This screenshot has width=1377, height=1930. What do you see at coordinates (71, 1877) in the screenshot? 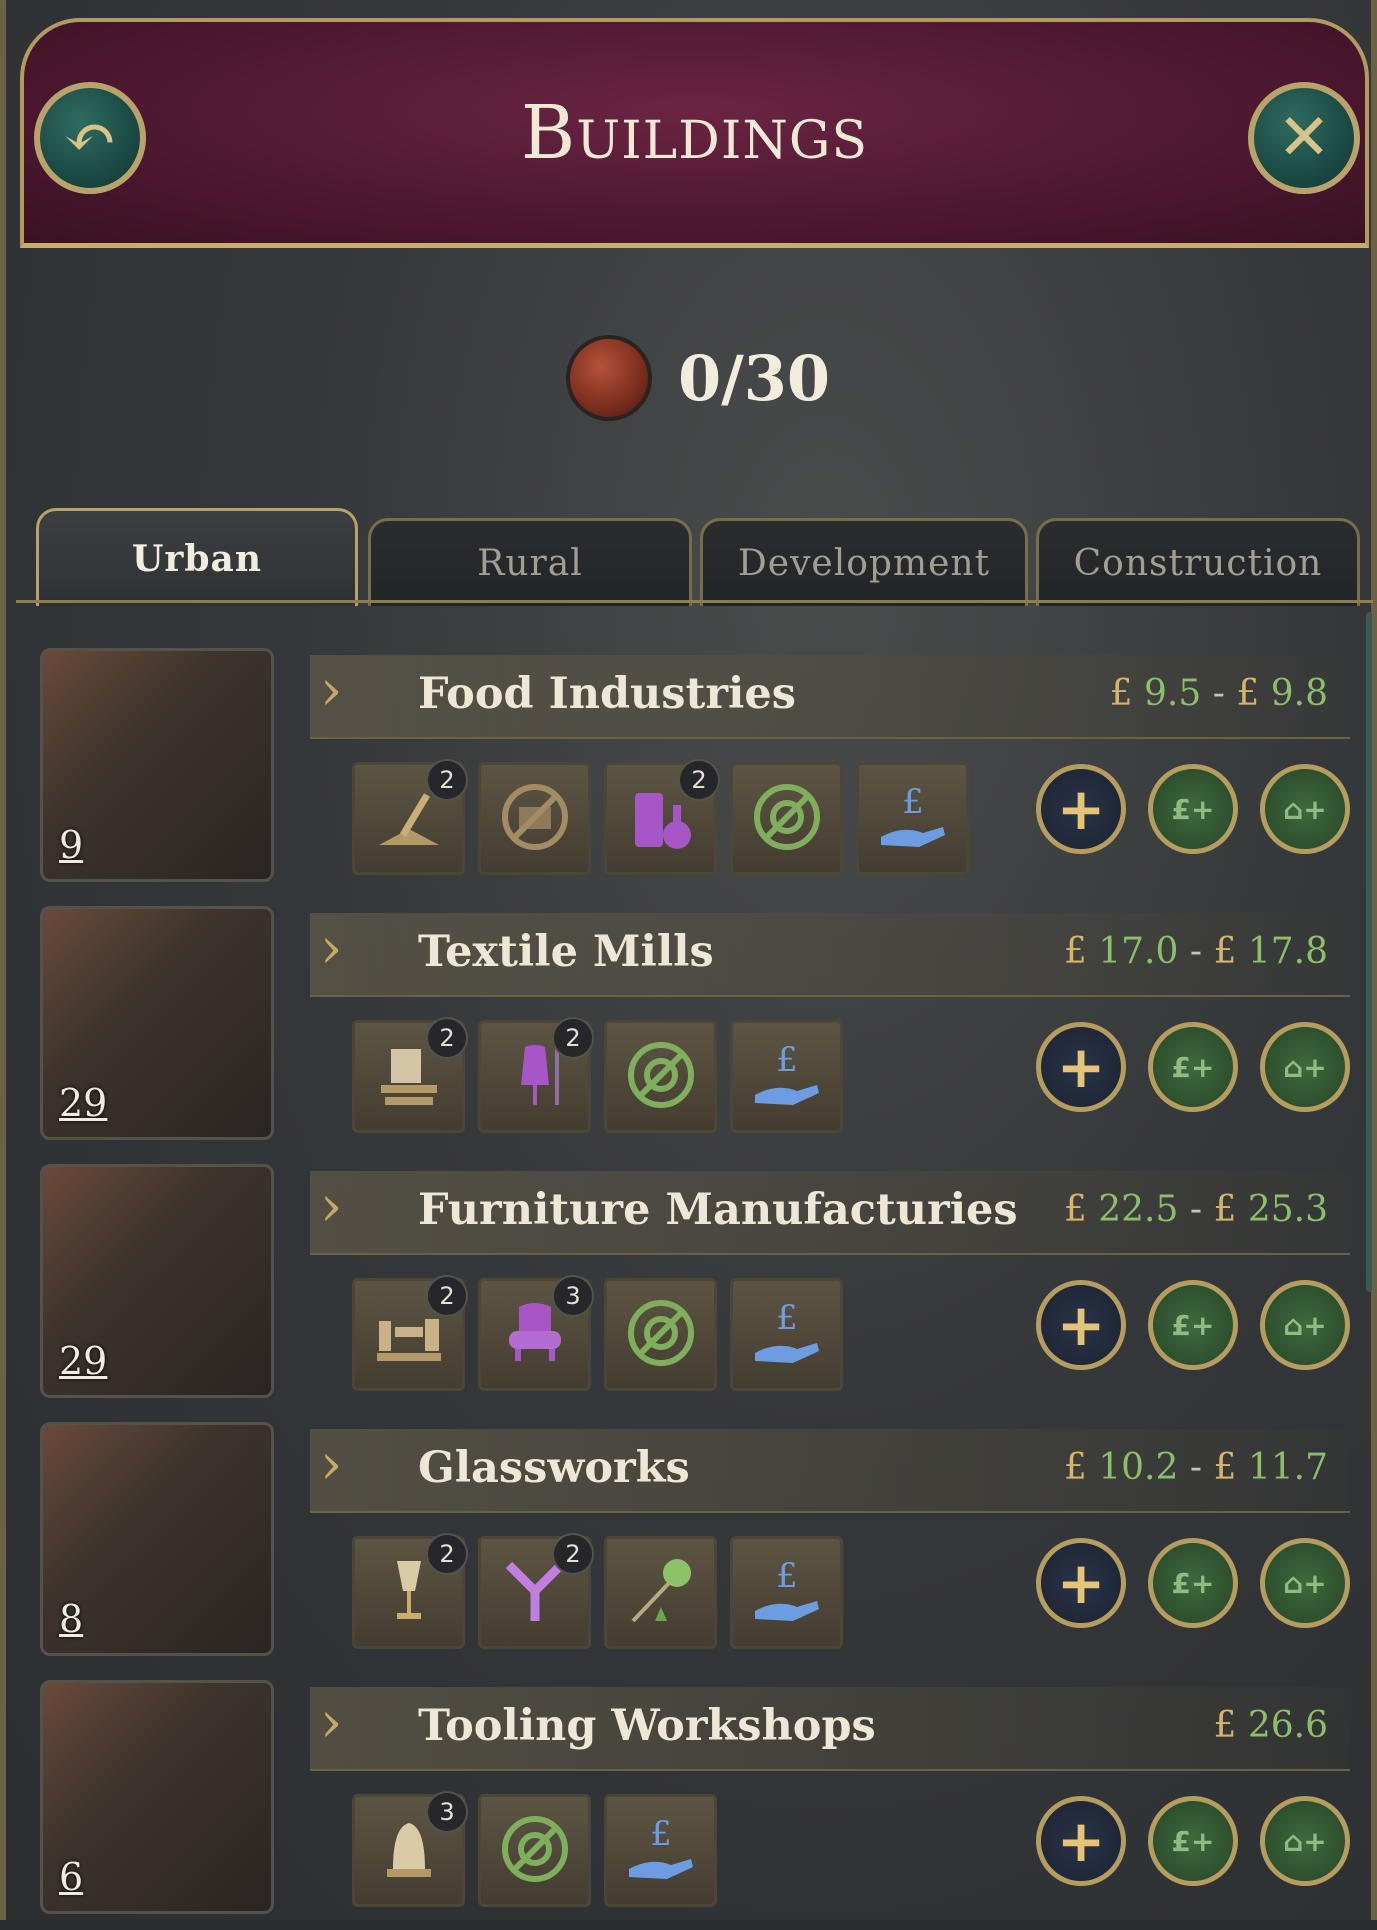
I see `building-count: 6` at bounding box center [71, 1877].